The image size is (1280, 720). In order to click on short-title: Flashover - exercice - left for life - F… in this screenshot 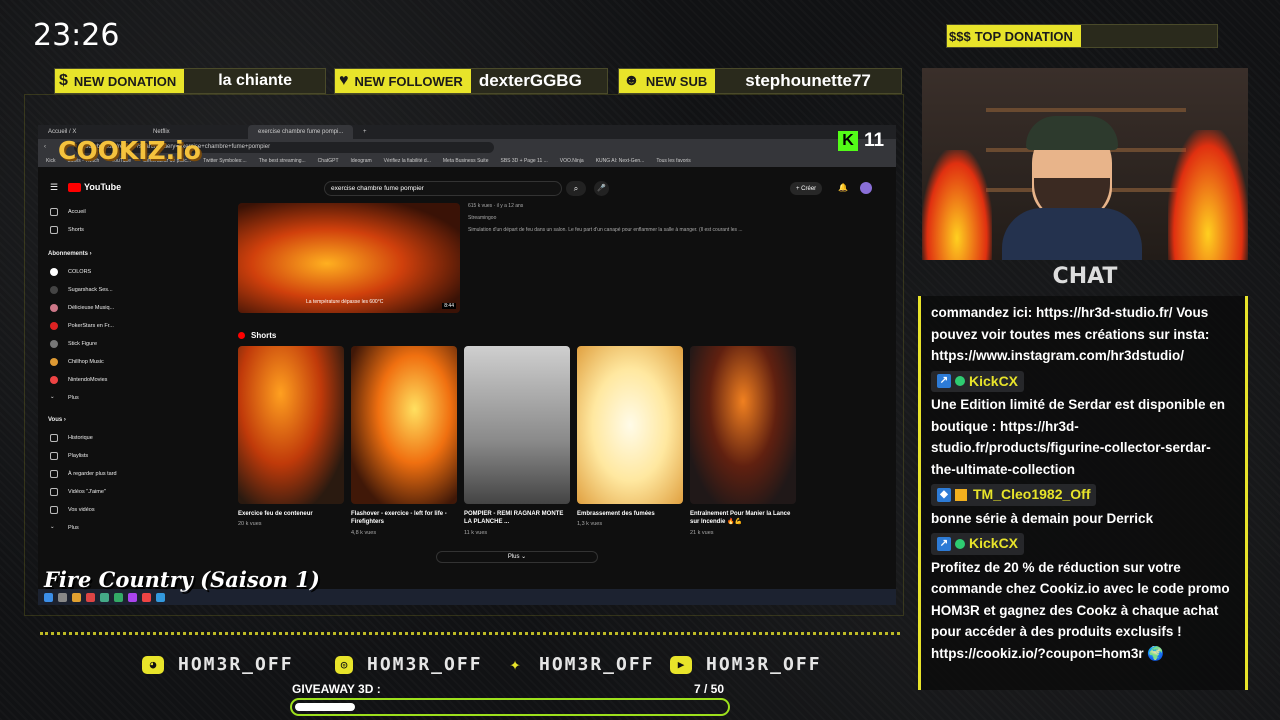, I will do `click(404, 518)`.